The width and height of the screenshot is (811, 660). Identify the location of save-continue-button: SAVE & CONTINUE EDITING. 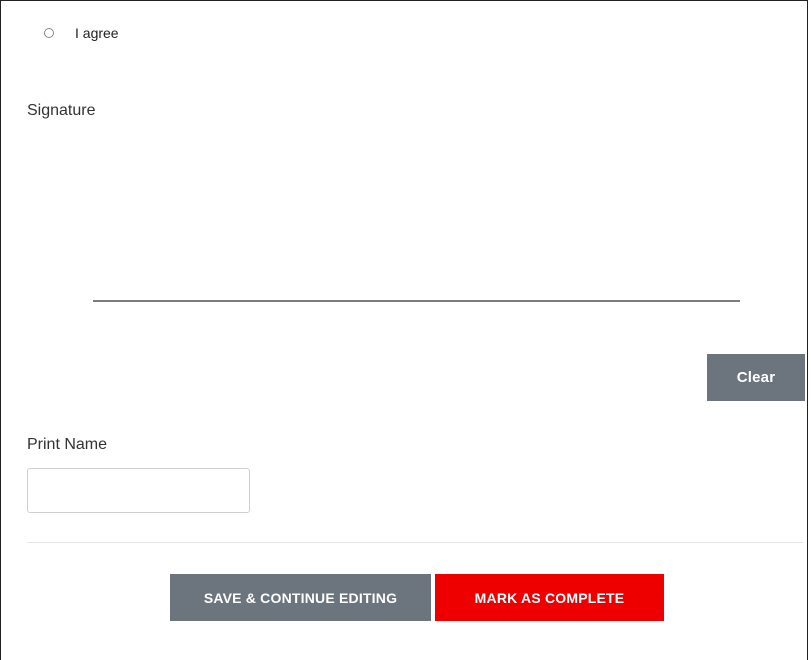
(300, 597).